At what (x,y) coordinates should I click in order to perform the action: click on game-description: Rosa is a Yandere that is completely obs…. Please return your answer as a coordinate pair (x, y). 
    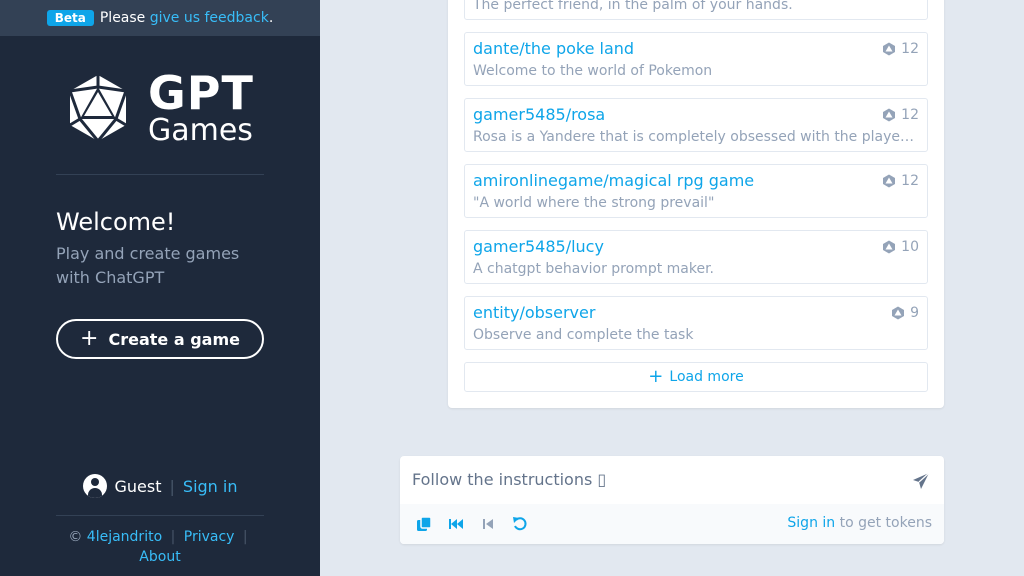
    Looking at the image, I should click on (695, 137).